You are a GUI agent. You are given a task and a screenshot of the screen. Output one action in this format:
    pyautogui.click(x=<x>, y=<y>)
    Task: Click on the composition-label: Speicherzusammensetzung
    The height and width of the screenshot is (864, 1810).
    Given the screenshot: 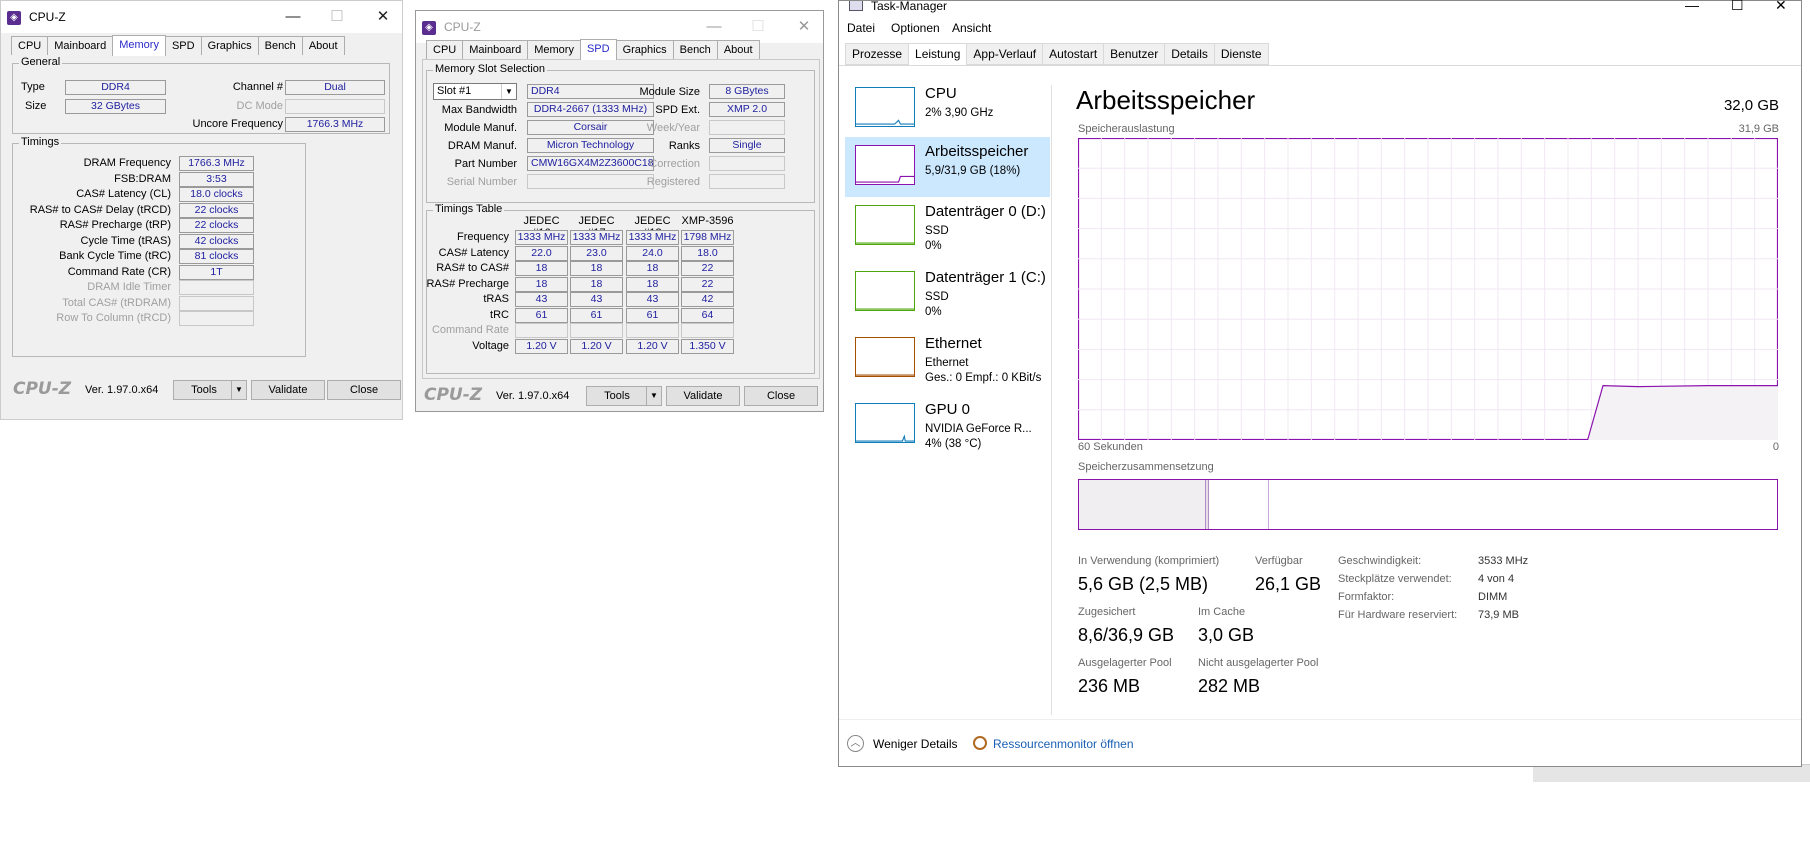 What is the action you would take?
    pyautogui.click(x=1146, y=467)
    